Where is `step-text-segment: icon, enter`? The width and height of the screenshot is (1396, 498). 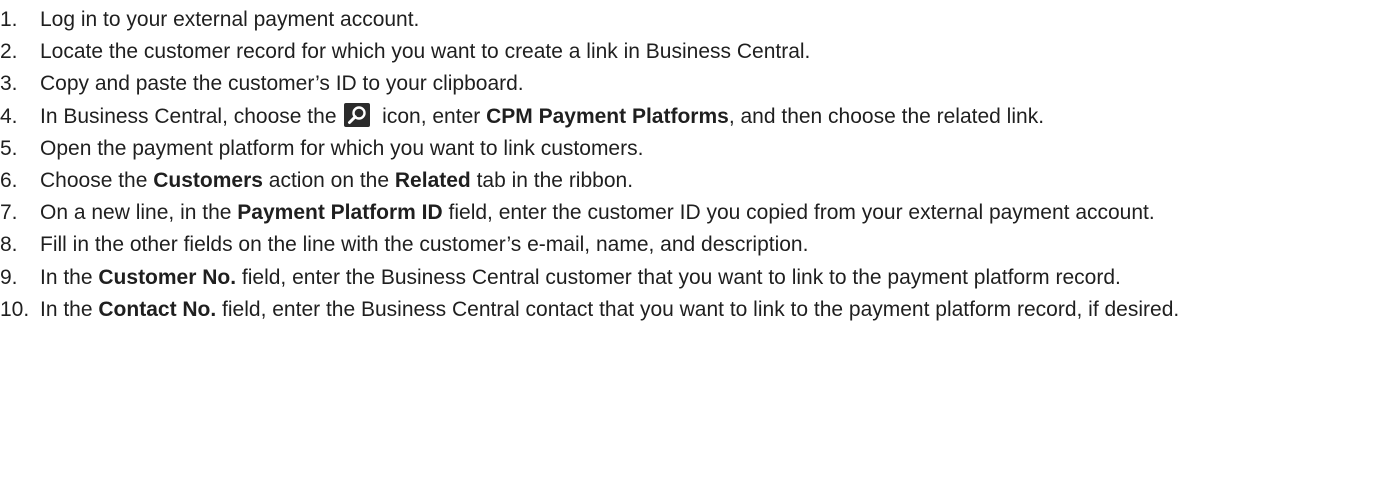
step-text-segment: icon, enter is located at coordinates (431, 116).